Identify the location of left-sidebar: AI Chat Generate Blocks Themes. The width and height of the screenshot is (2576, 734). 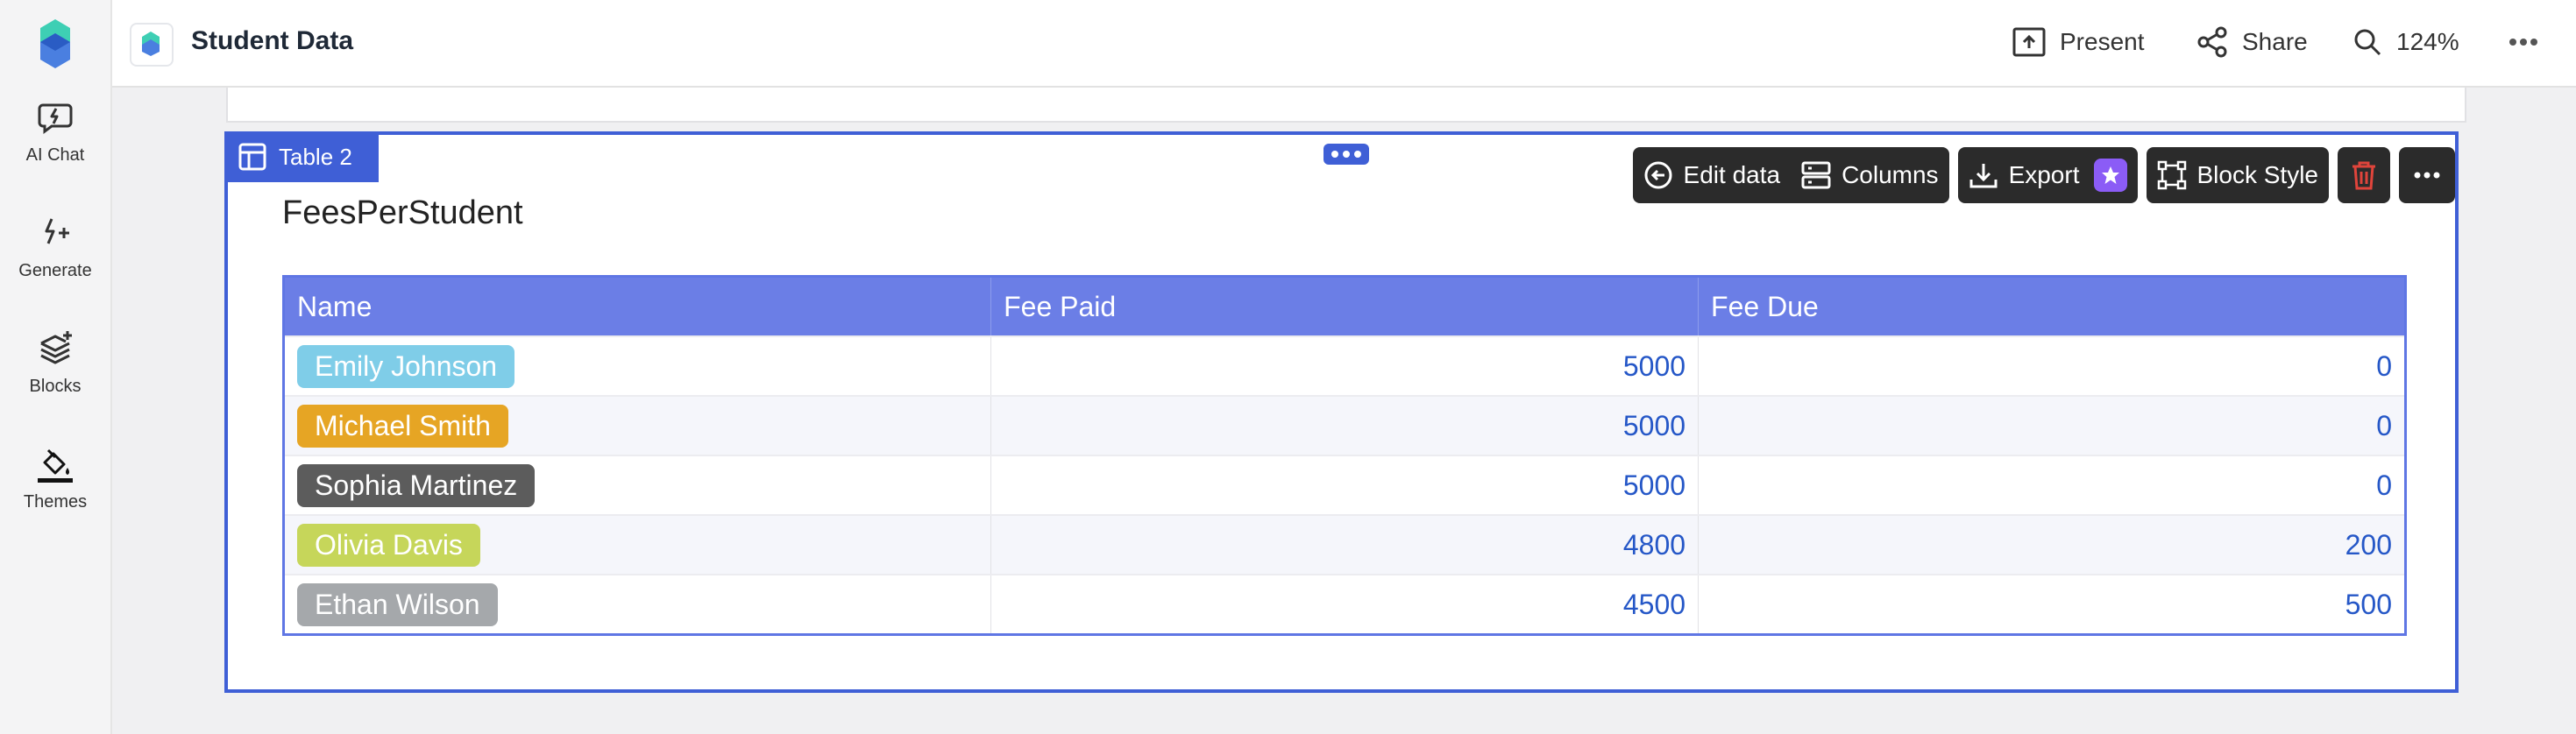
(56, 367).